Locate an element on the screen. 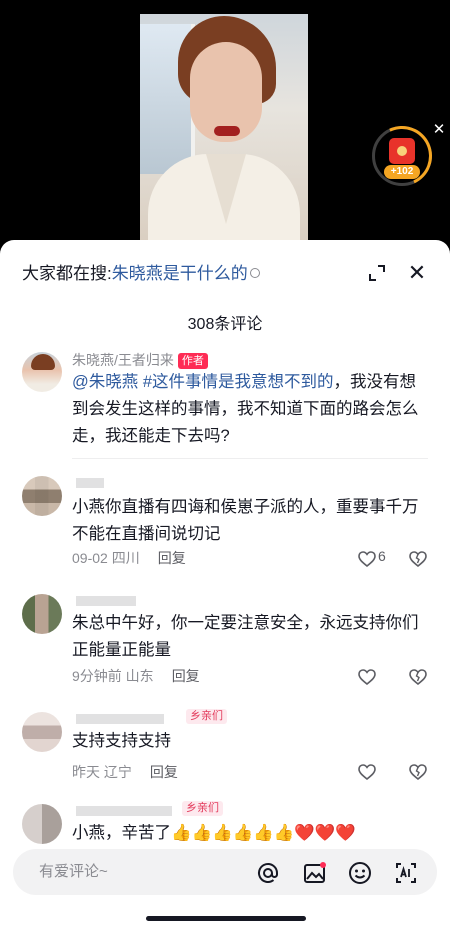  comment-time-location: 09-02 四川 is located at coordinates (106, 558).